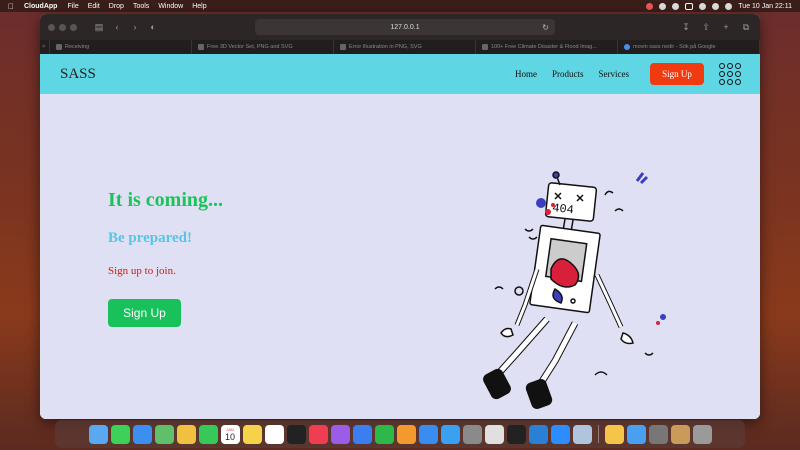 The height and width of the screenshot is (450, 800). I want to click on menu-window: Window, so click(170, 6).